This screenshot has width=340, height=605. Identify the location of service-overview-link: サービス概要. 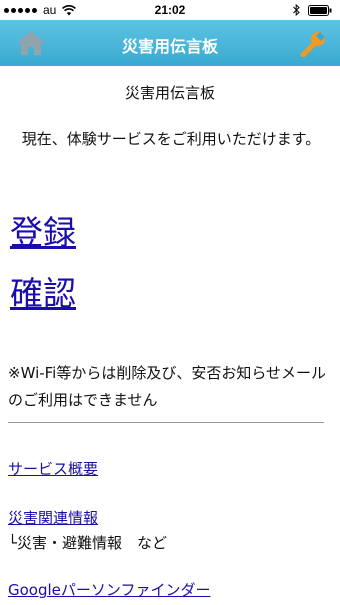
(53, 468).